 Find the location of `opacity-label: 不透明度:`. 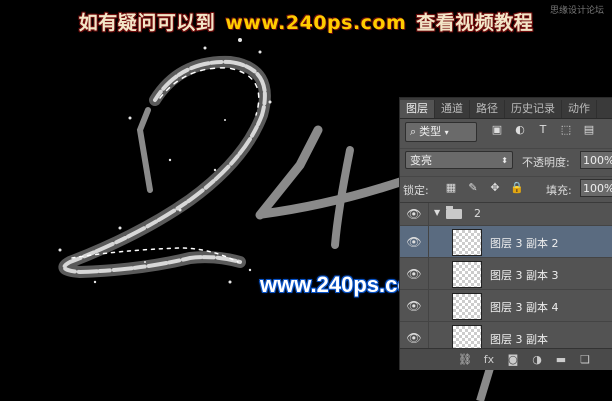

opacity-label: 不透明度: is located at coordinates (546, 162).